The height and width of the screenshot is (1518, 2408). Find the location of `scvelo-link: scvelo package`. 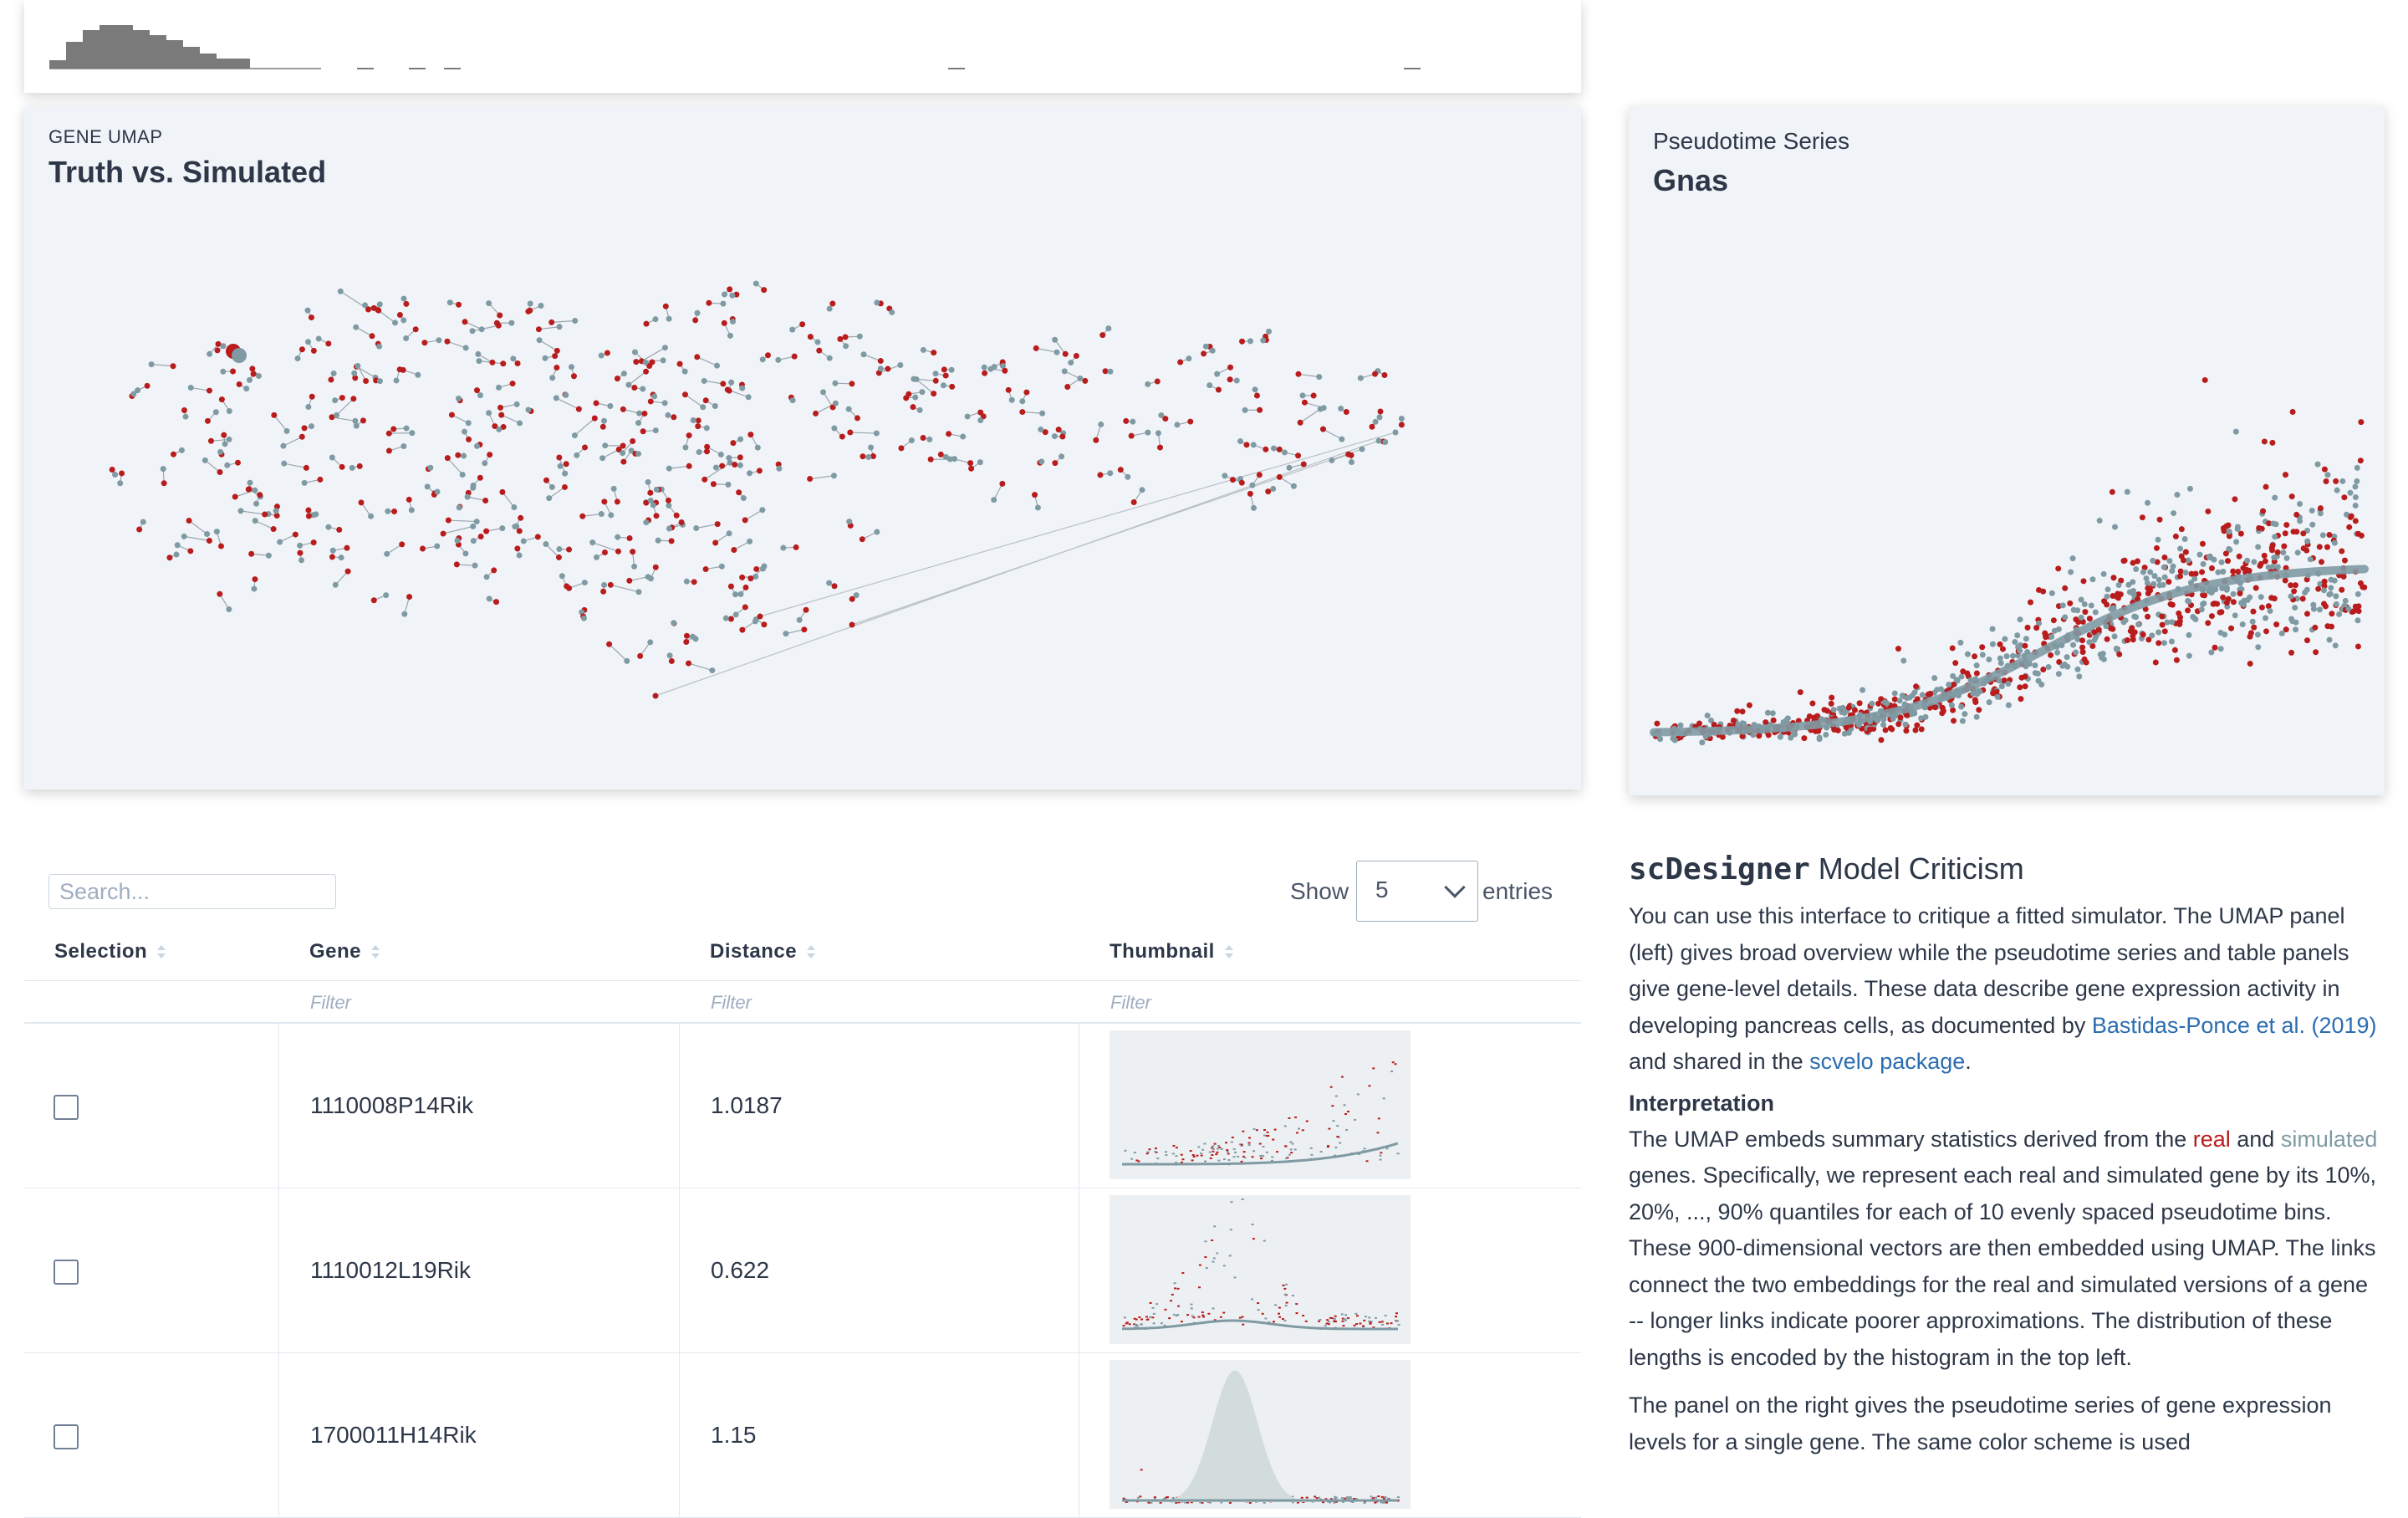

scvelo-link: scvelo package is located at coordinates (1887, 1061).